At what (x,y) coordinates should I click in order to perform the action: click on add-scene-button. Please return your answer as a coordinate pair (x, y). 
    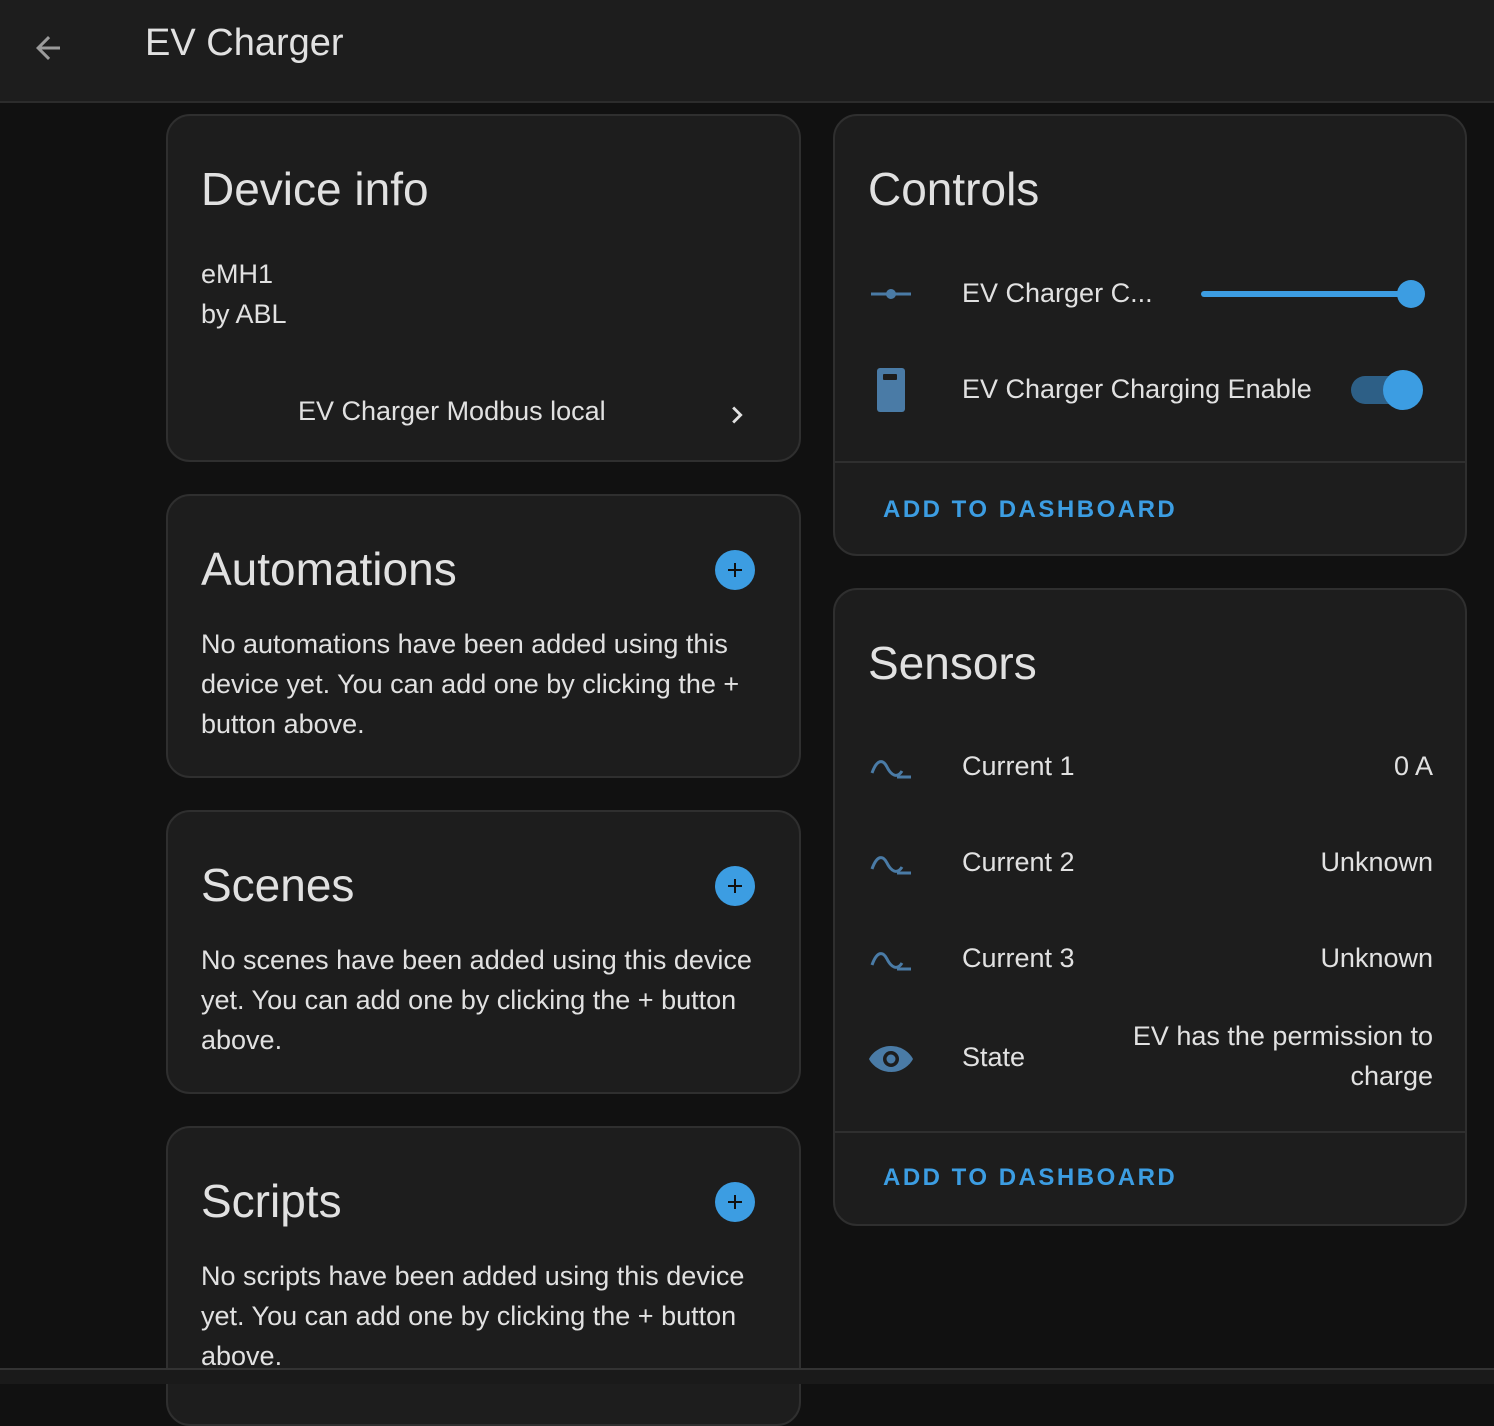
    Looking at the image, I should click on (735, 886).